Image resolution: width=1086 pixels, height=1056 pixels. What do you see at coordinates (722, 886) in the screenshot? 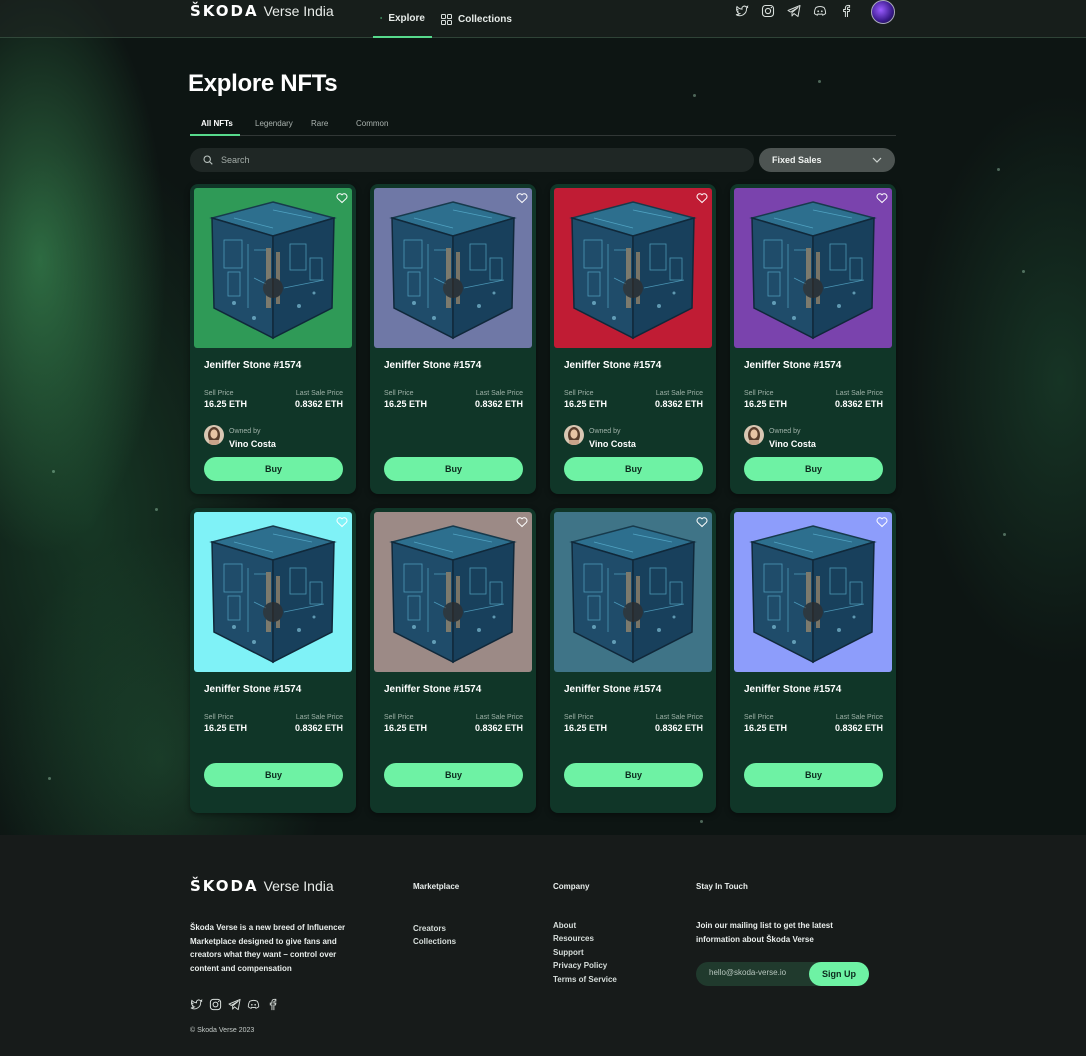
I see `footer-touch-title: Stay In Touch` at bounding box center [722, 886].